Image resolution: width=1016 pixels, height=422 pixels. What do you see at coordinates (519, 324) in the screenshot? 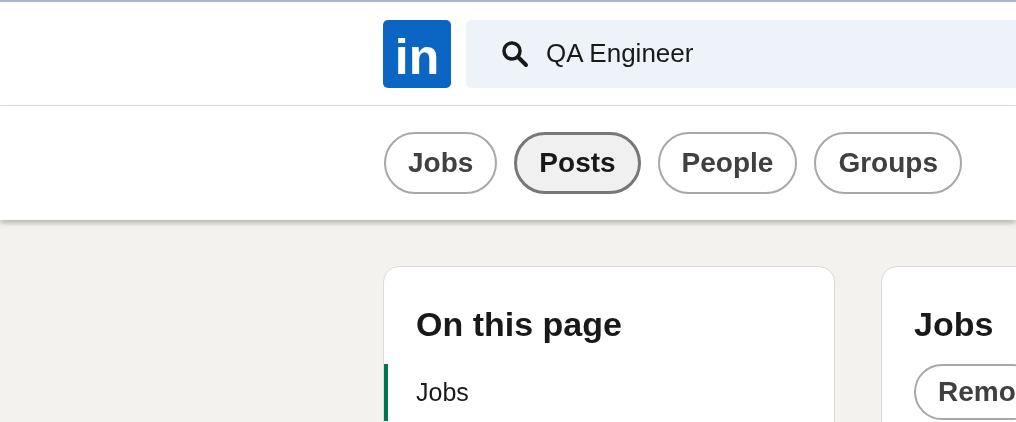
I see `card-title: On this page` at bounding box center [519, 324].